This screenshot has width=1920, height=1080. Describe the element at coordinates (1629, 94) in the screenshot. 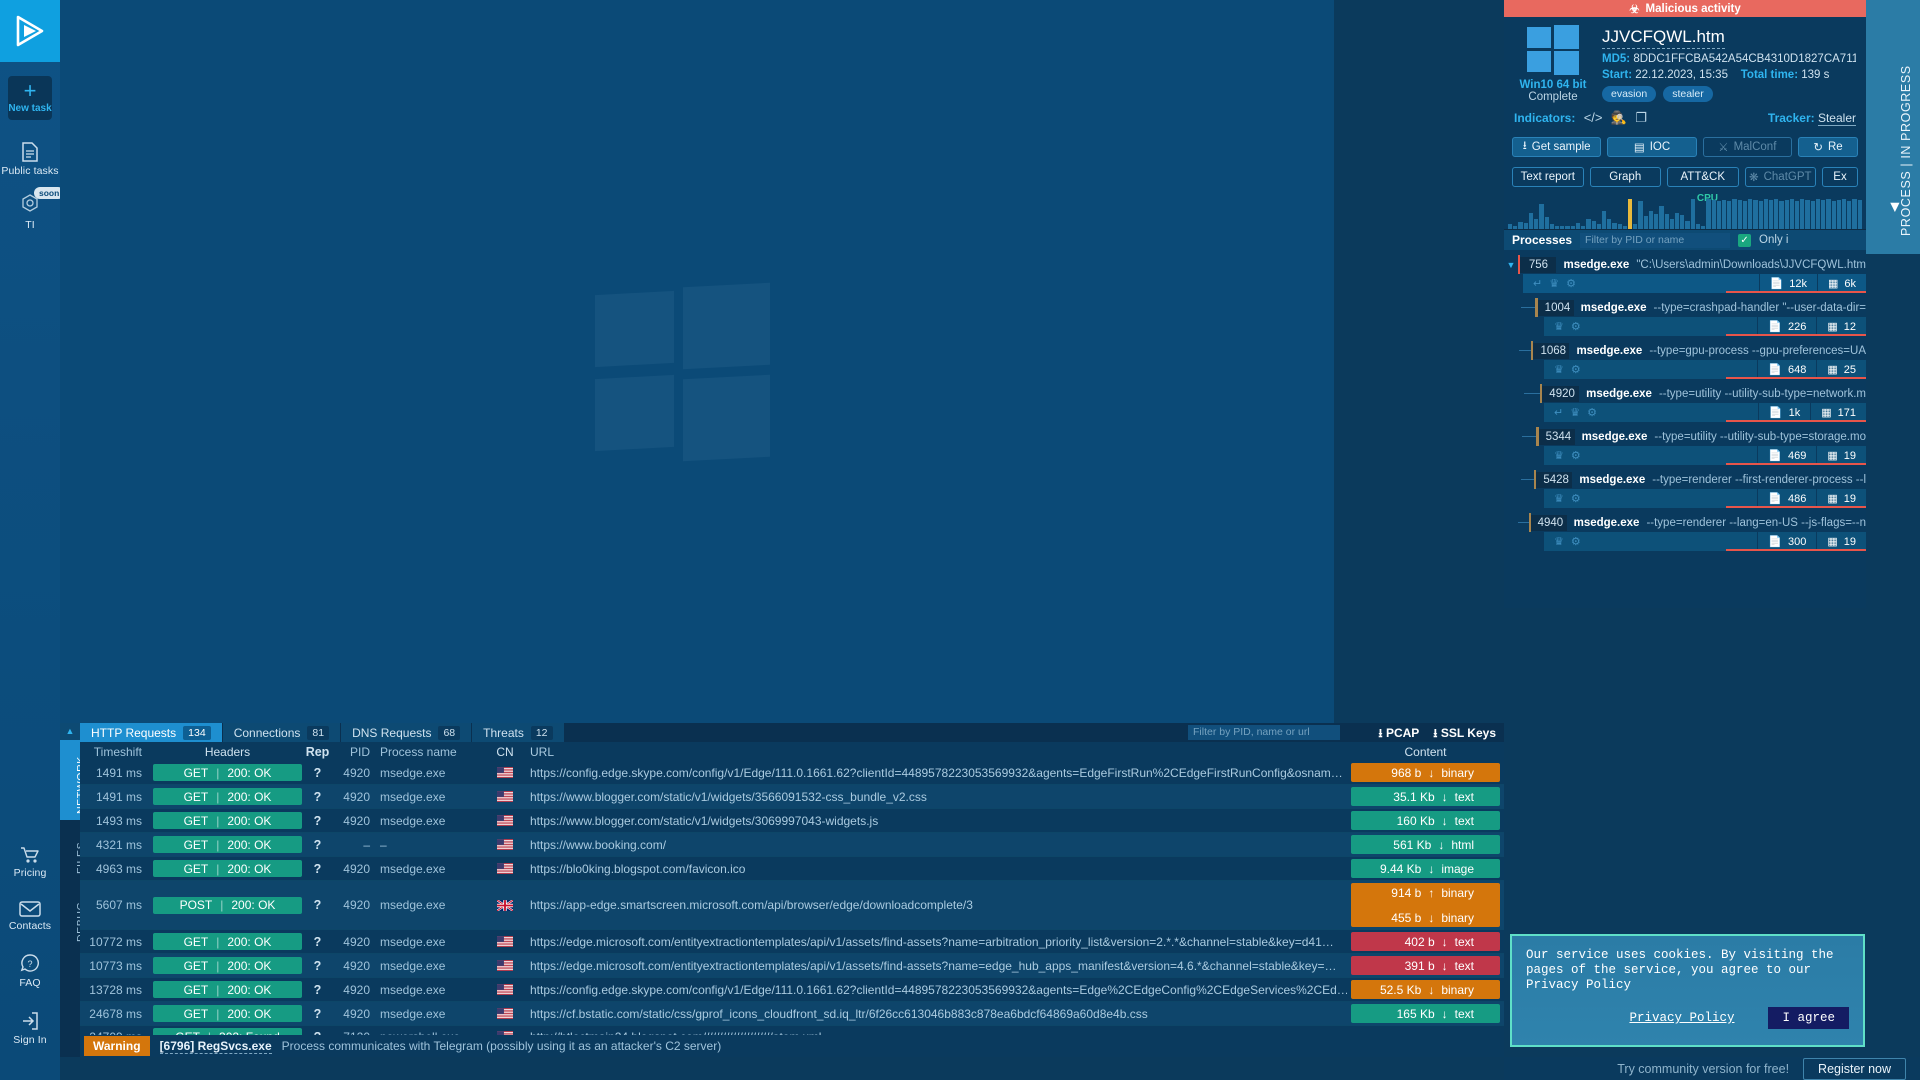

I see `tag-evasion: evasion` at that location.